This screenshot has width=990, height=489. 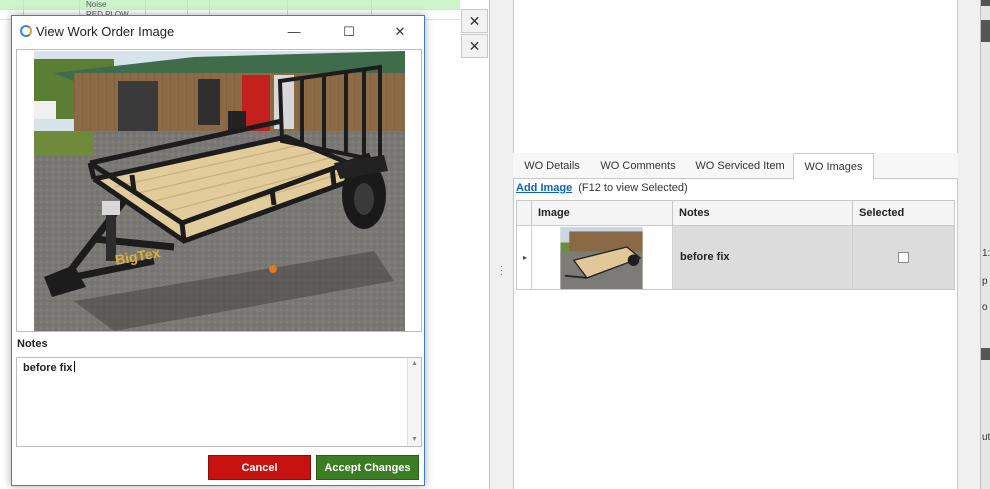 I want to click on column-header-selected: Selected, so click(x=903, y=213).